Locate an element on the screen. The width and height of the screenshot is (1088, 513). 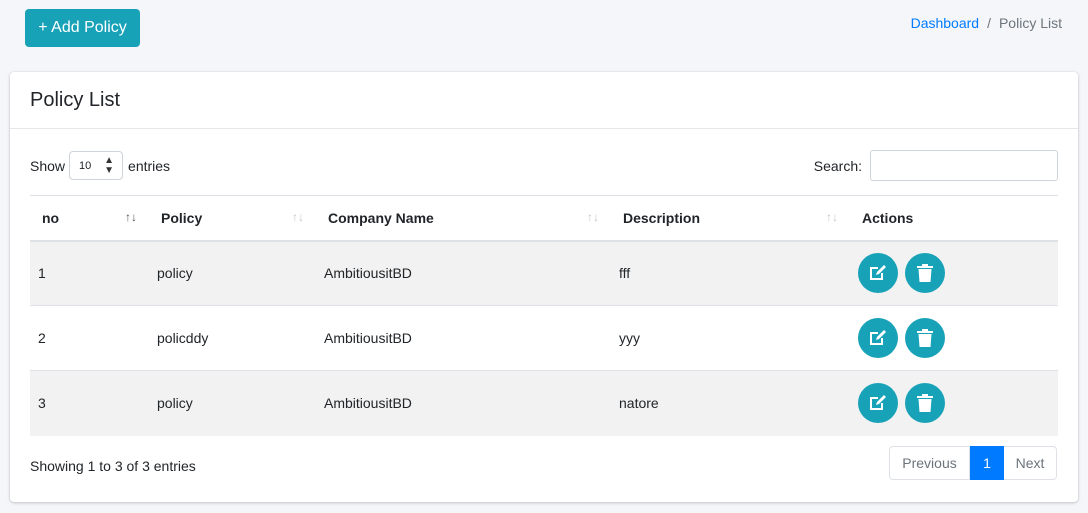
table-row: 1 policy AmbitiousitBD fff is located at coordinates (544, 273).